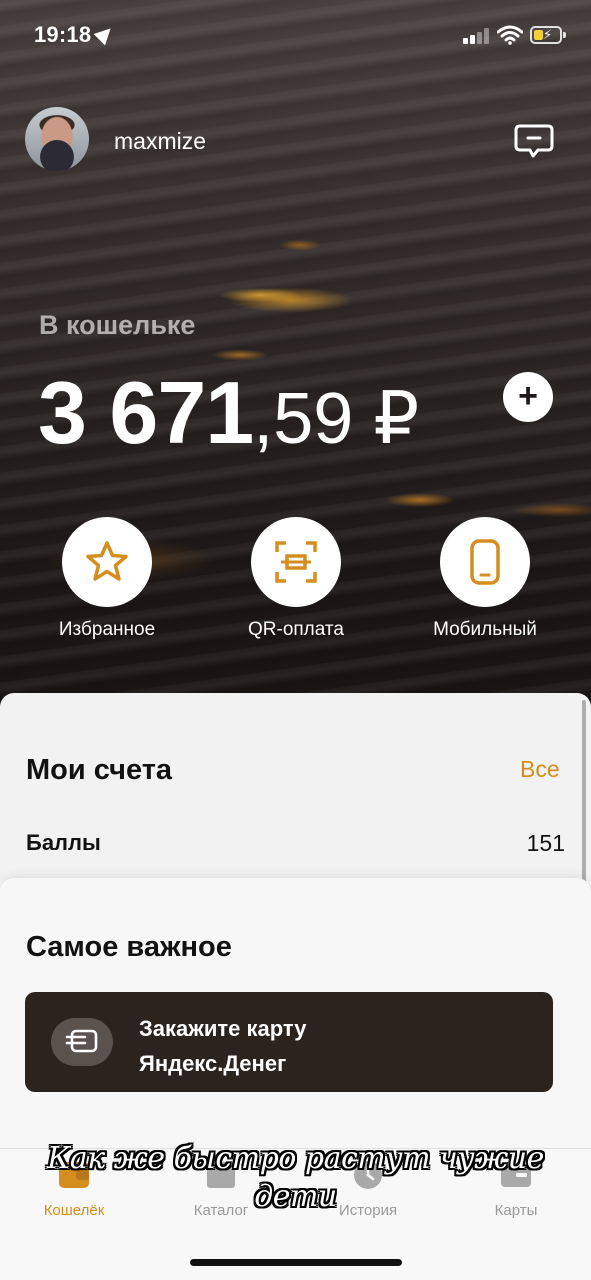 The width and height of the screenshot is (591, 1280). What do you see at coordinates (528, 397) in the screenshot?
I see `top-up-button: +` at bounding box center [528, 397].